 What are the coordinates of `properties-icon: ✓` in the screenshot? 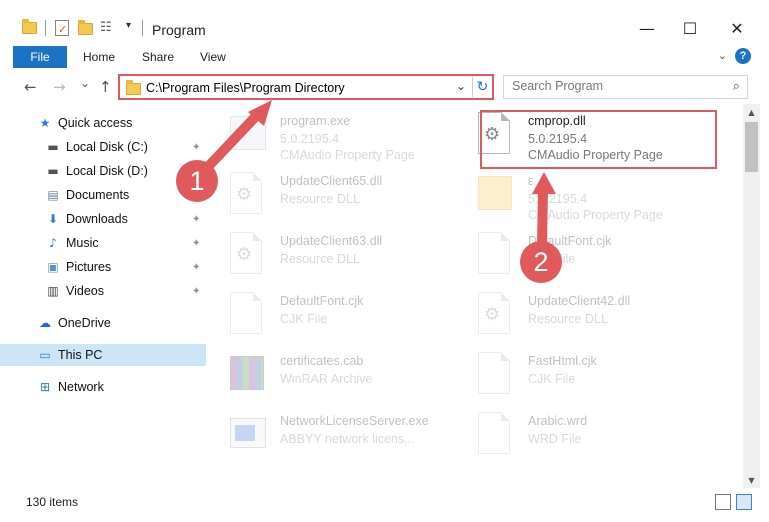 It's located at (62, 28).